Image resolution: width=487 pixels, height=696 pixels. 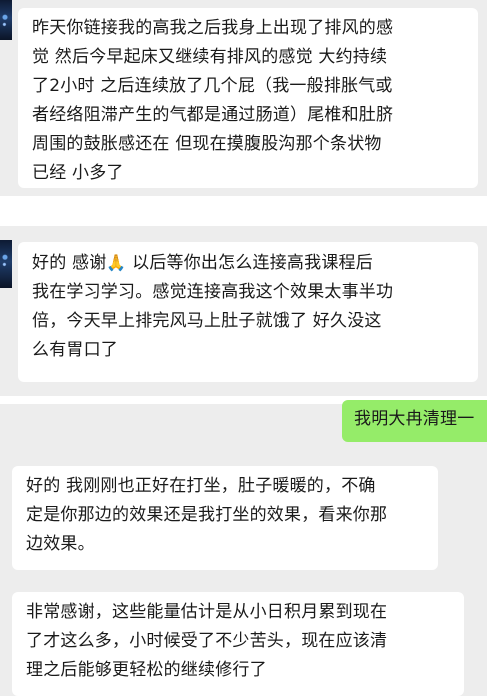 I want to click on message-text: 倍，今天早上排完风马上肚子就饿了 好久没这, so click(x=207, y=321).